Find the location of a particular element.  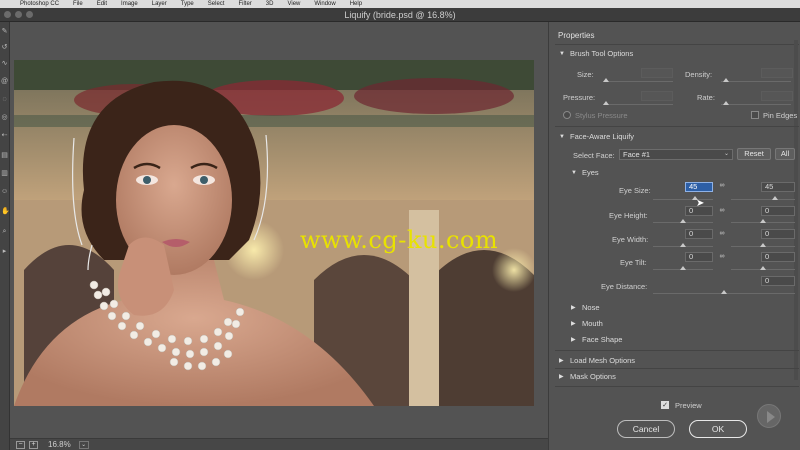

reconstruct-tool-icon: ↺ is located at coordinates (4, 47).